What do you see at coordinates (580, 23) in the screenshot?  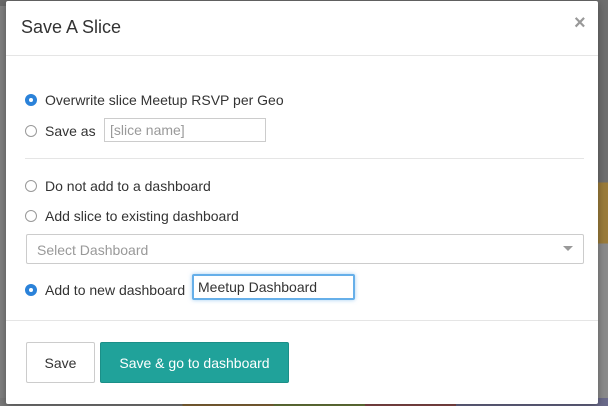 I see `close-icon: ×` at bounding box center [580, 23].